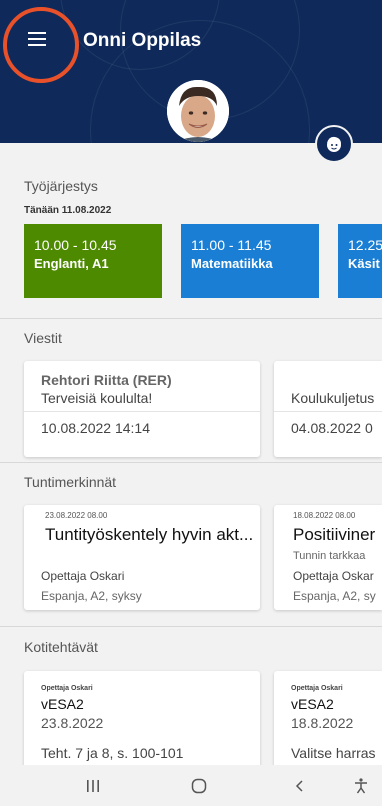 Image resolution: width=382 pixels, height=806 pixels. I want to click on lesson-mark-subtitle: Tunnin tarkkaa, so click(329, 556).